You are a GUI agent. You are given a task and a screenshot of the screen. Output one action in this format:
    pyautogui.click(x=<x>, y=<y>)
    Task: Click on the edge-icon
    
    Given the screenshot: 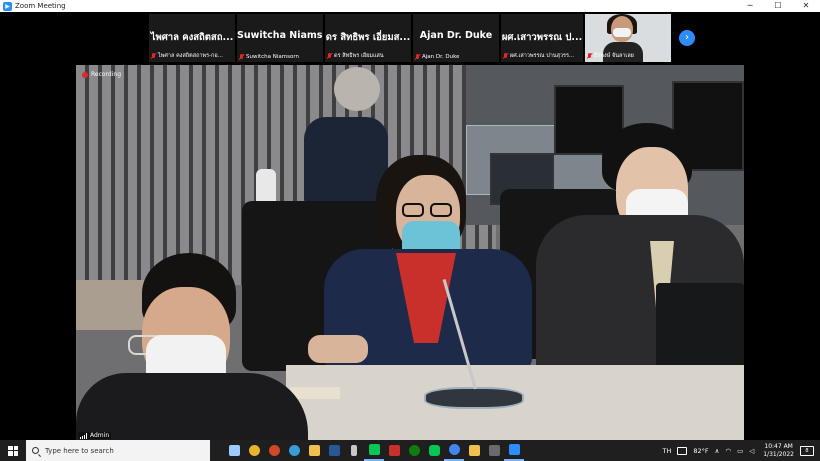 What is the action you would take?
    pyautogui.click(x=294, y=450)
    